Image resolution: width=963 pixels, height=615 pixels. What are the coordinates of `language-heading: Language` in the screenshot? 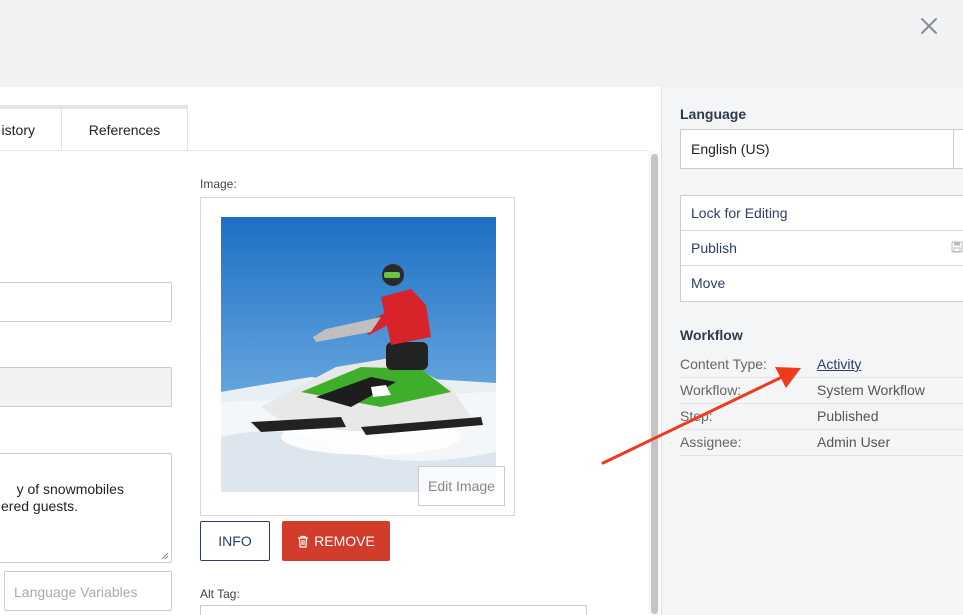 It's located at (713, 114).